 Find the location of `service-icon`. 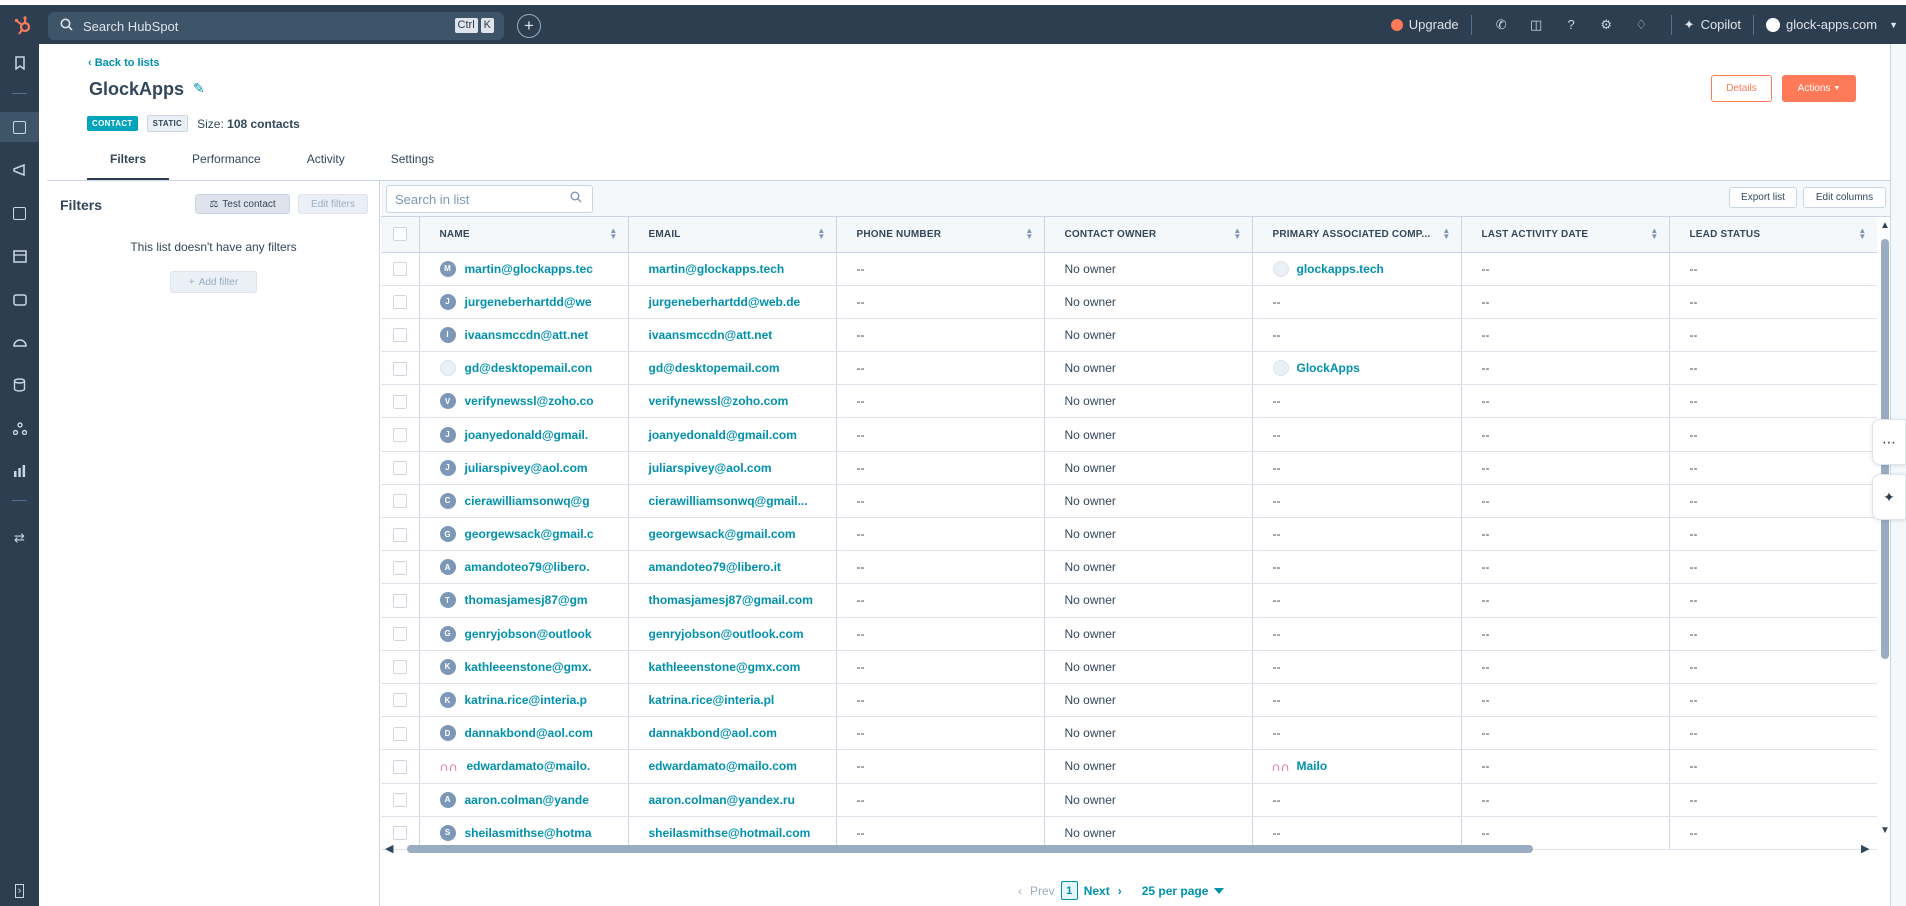

service-icon is located at coordinates (19, 342).